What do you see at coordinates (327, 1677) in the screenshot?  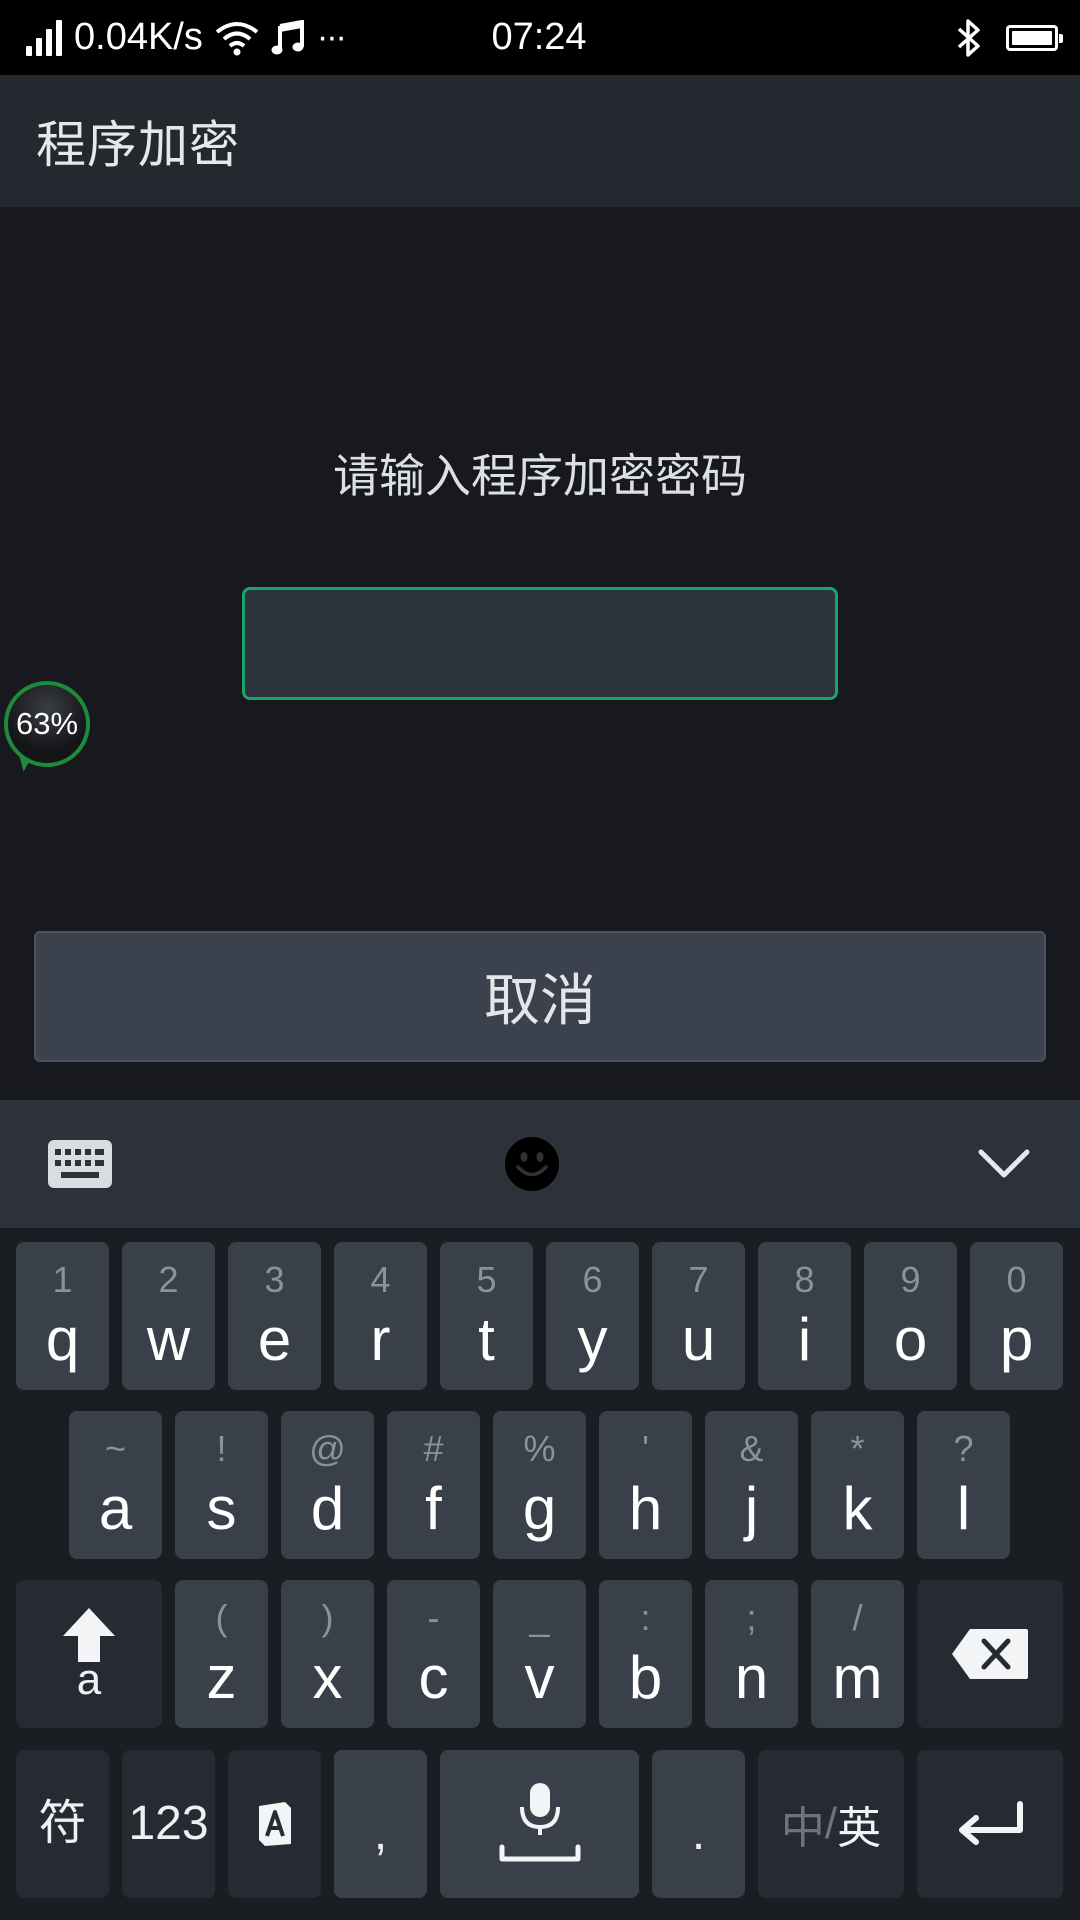 I see `key-label: x` at bounding box center [327, 1677].